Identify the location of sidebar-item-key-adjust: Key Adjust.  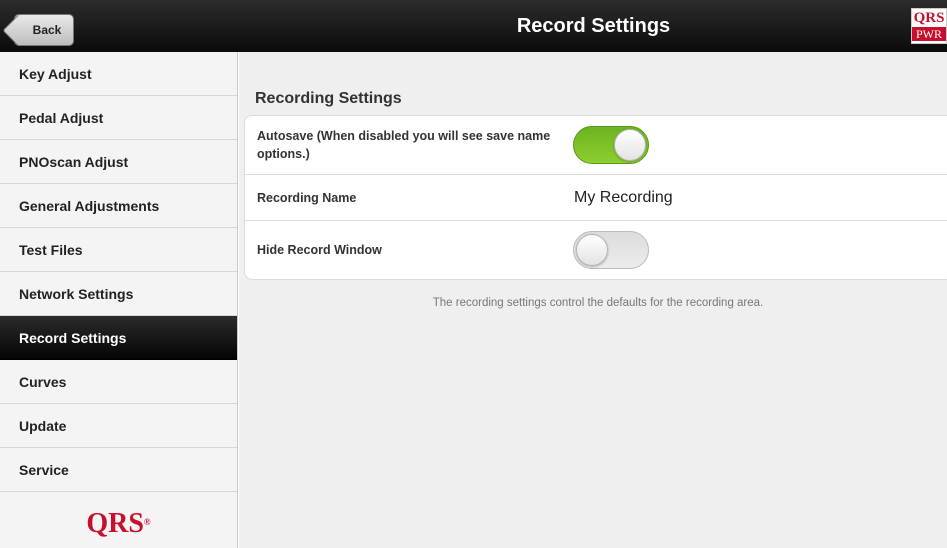
(118, 74).